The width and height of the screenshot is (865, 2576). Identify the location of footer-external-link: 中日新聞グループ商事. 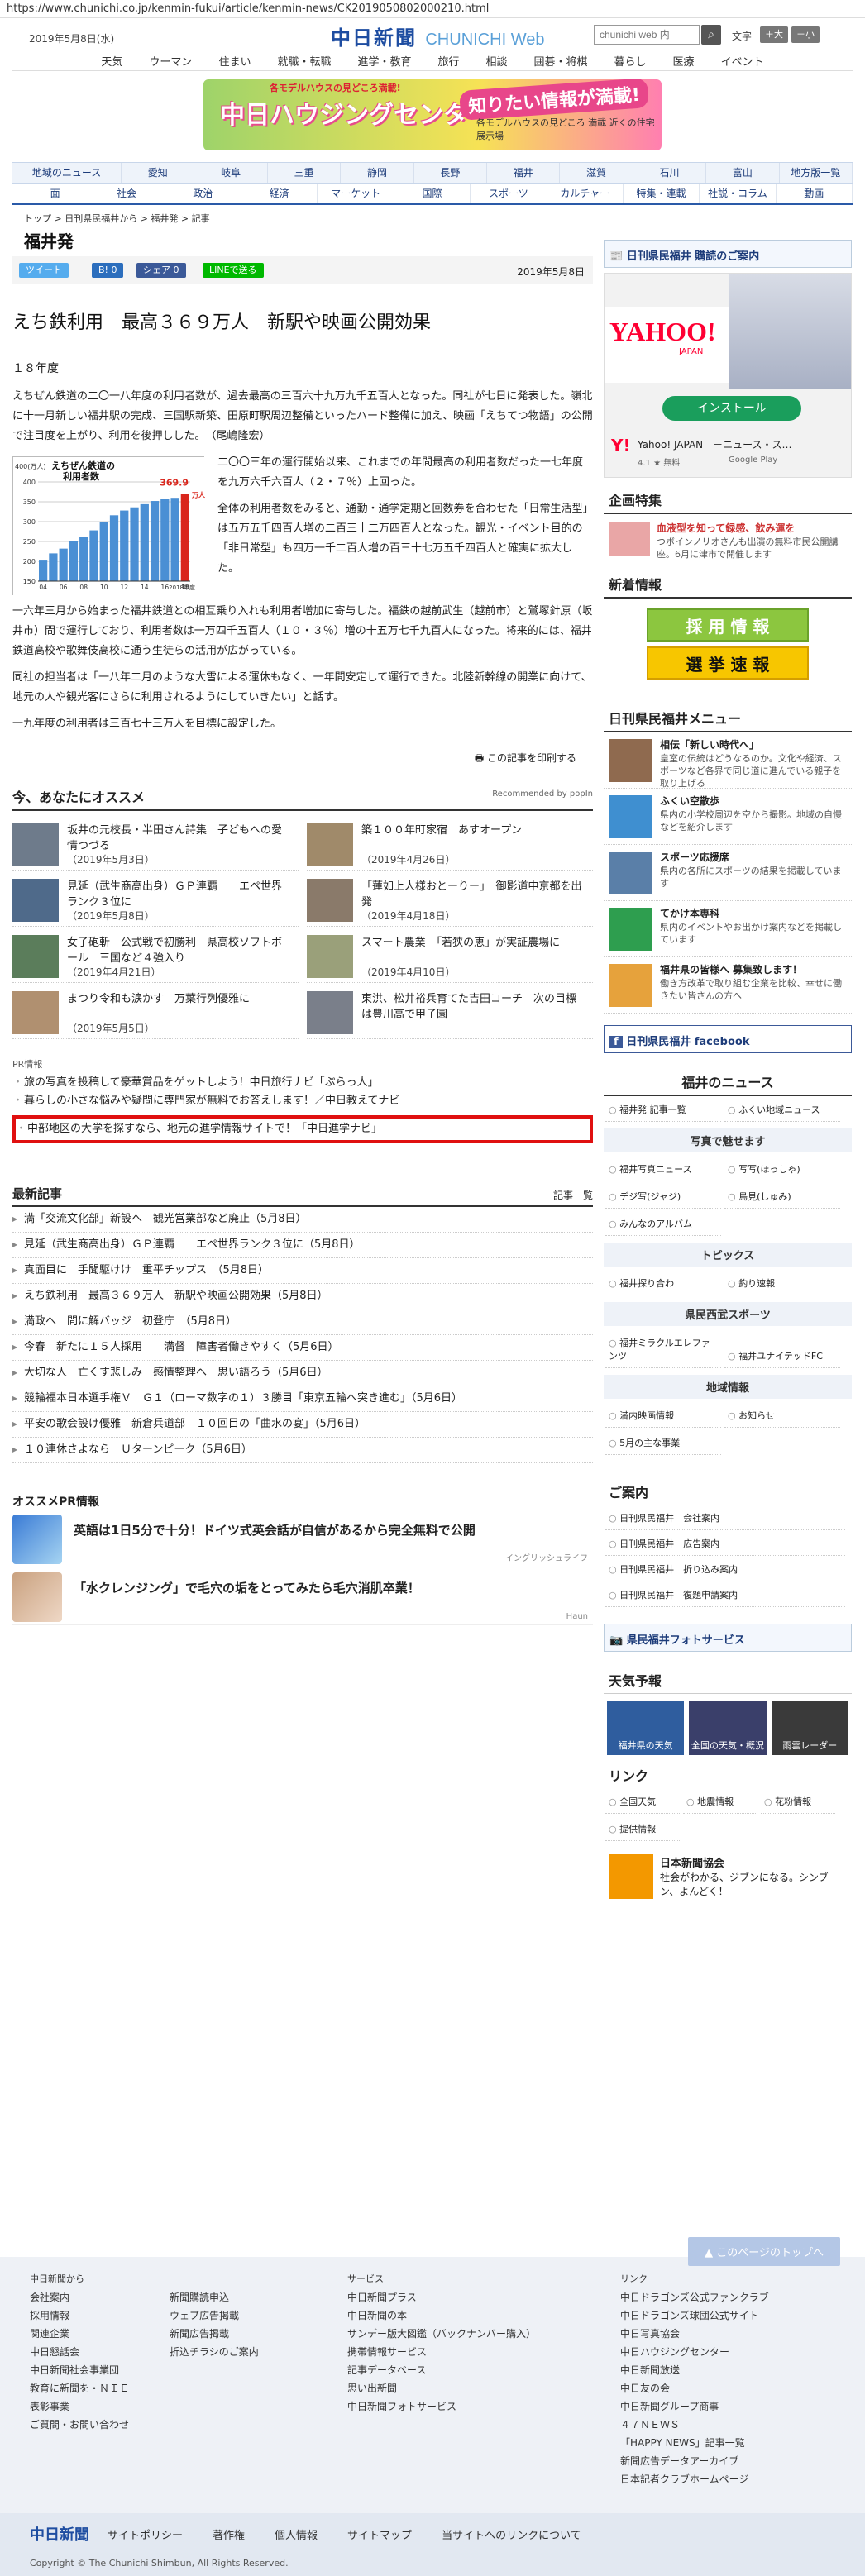
(694, 2406).